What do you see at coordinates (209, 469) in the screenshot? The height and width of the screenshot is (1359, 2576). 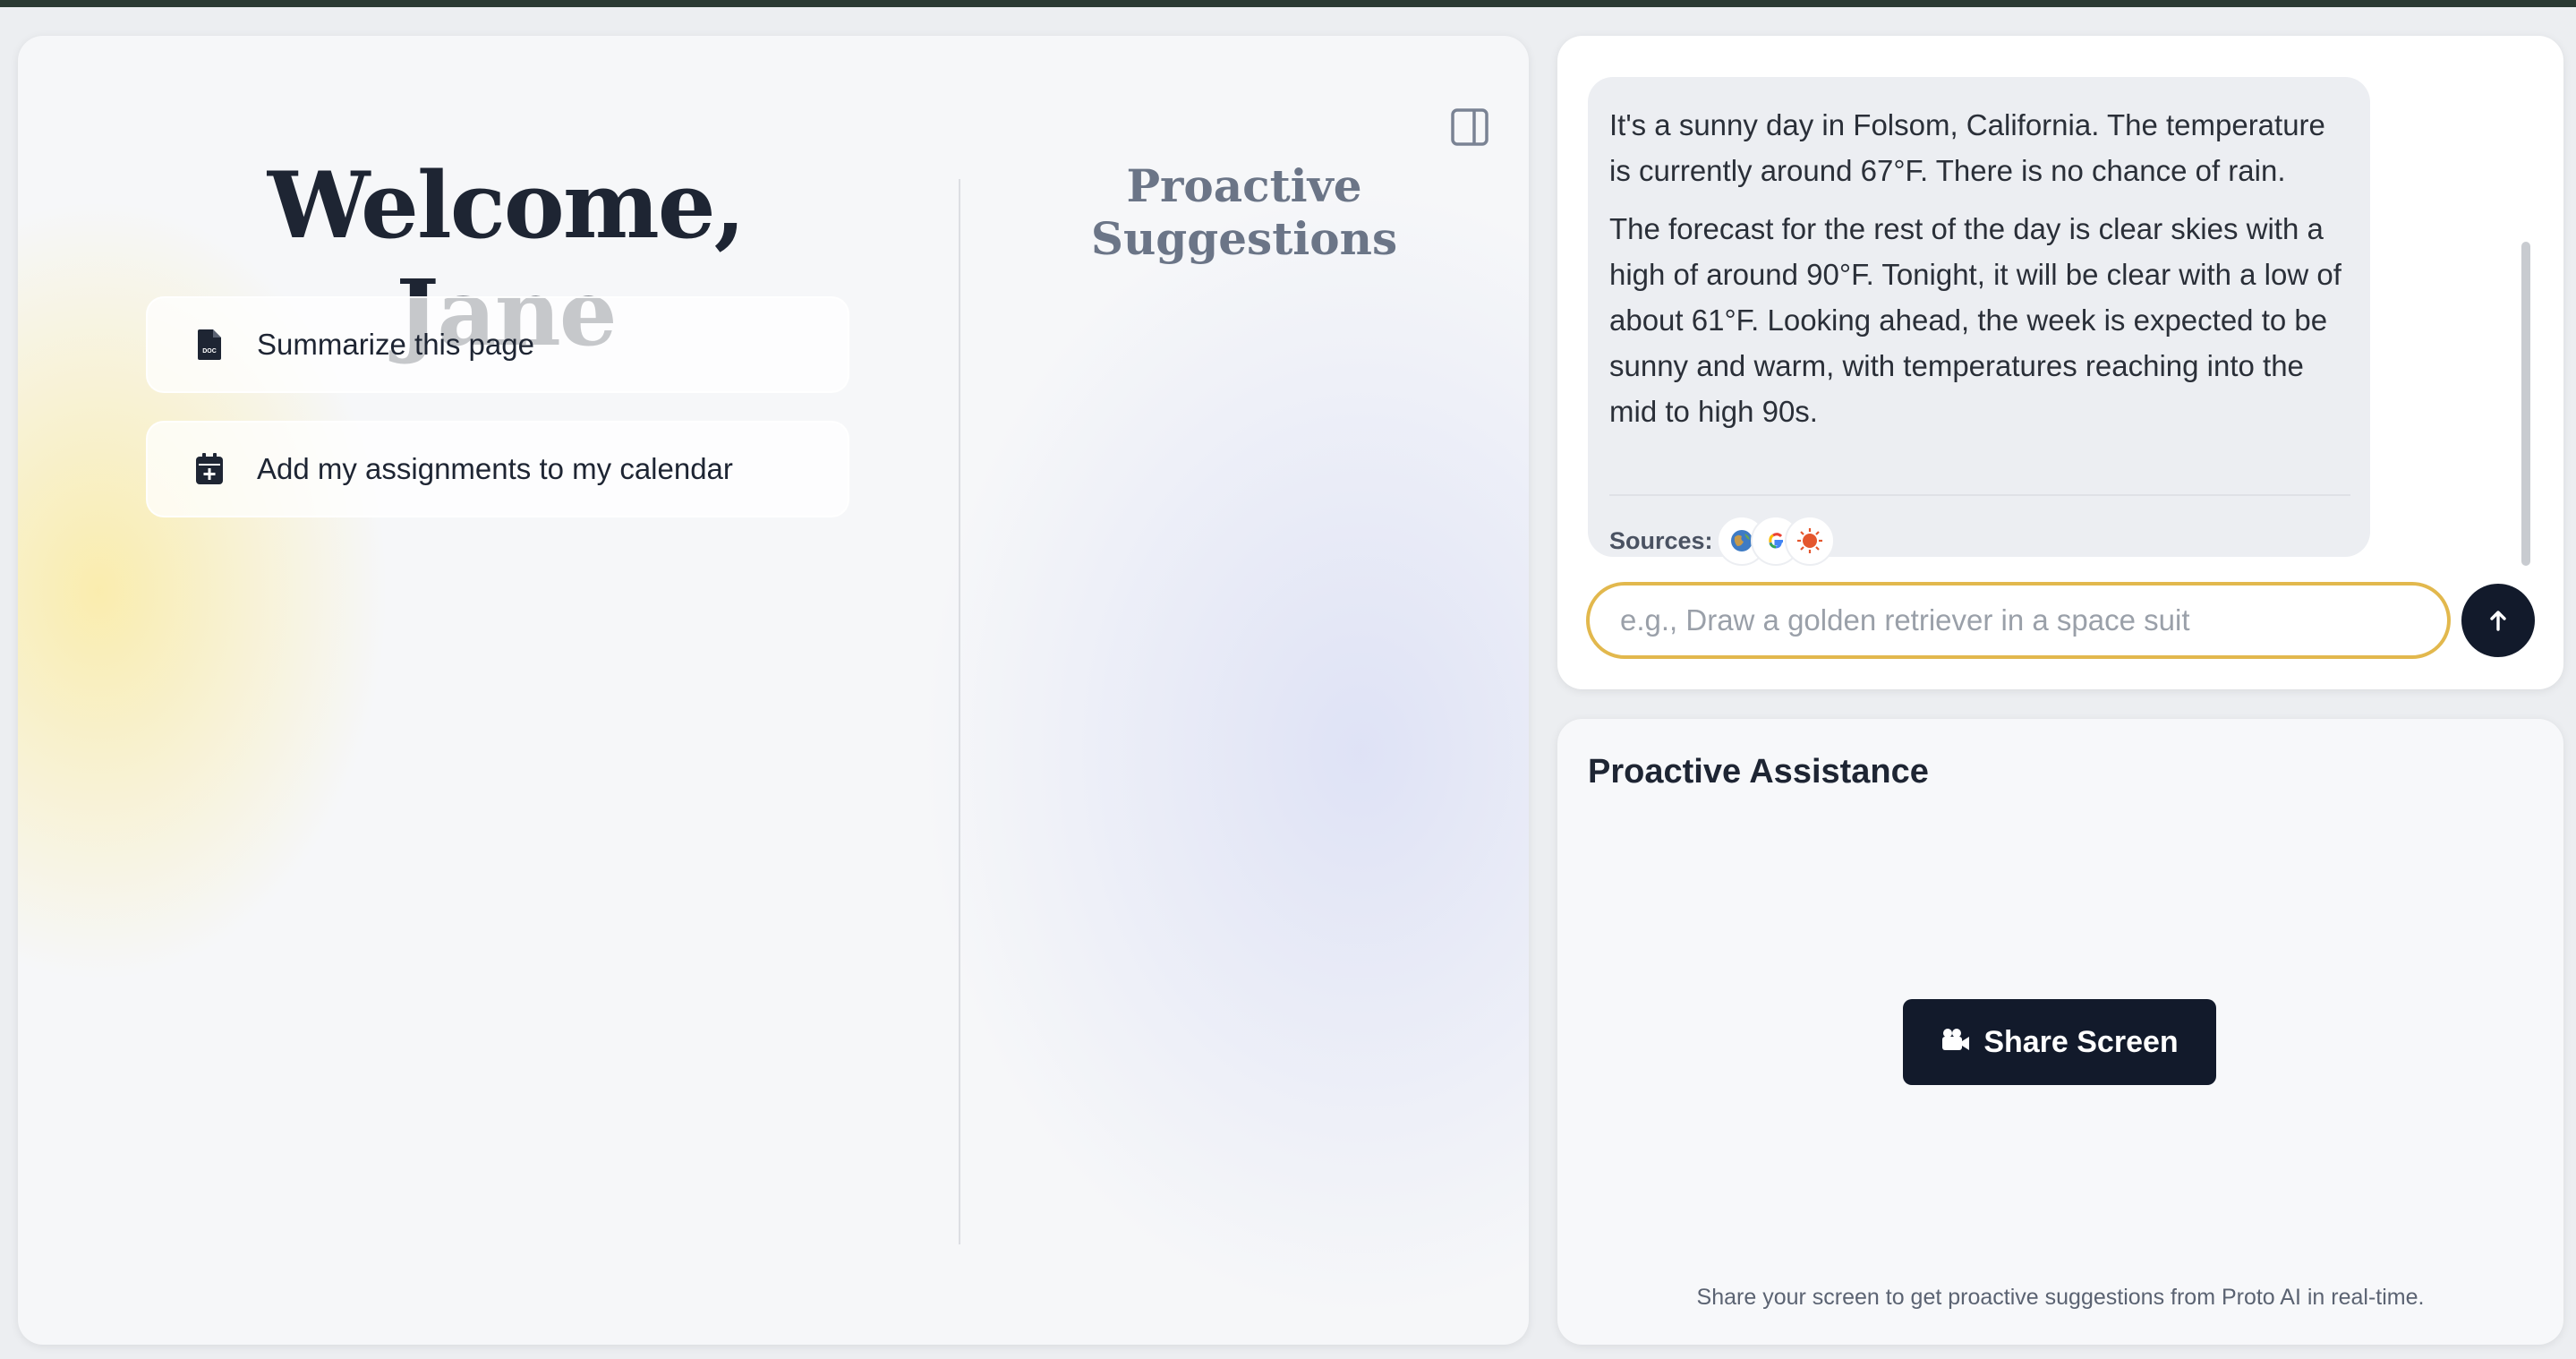 I see `calendar-add-icon` at bounding box center [209, 469].